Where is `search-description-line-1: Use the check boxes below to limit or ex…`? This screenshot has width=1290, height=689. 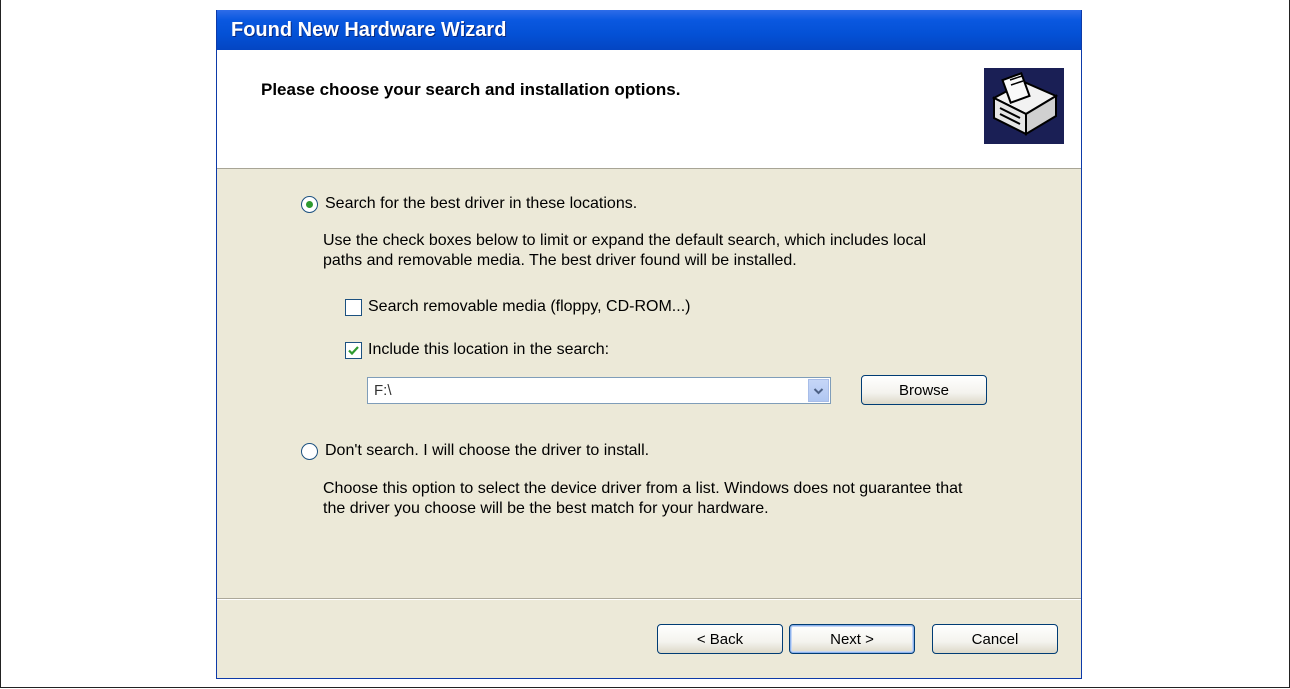
search-description-line-1: Use the check boxes below to limit or ex… is located at coordinates (624, 240).